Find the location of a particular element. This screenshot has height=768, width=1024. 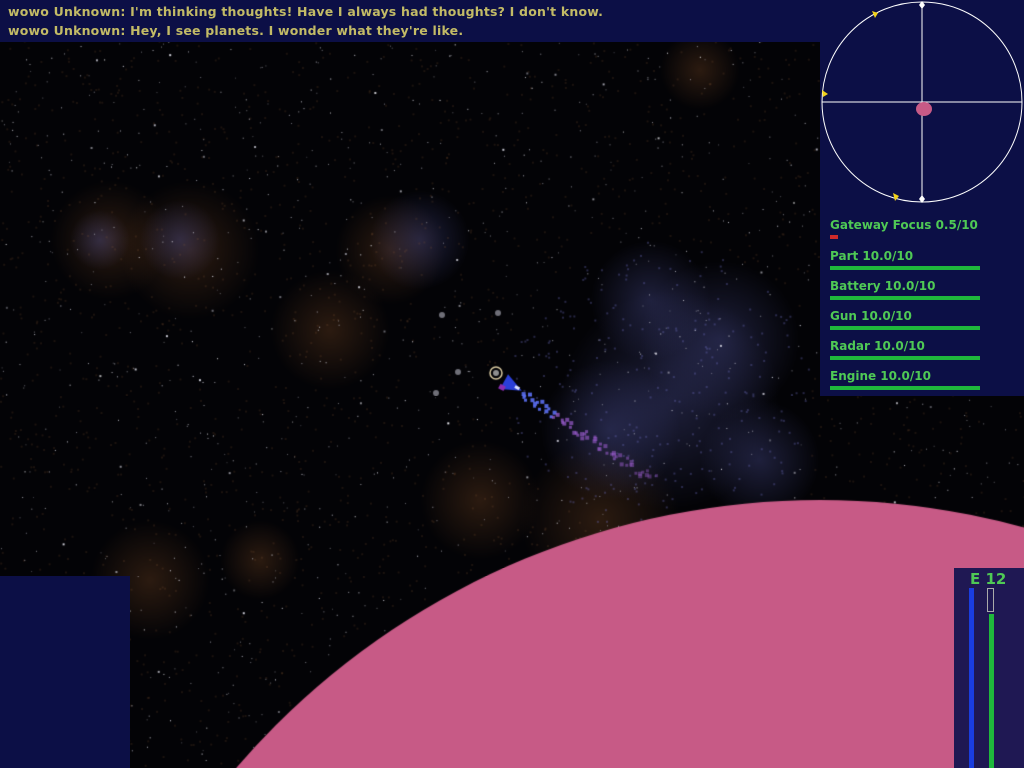

stat-gun: Gun 10.0/10 is located at coordinates (905, 319).